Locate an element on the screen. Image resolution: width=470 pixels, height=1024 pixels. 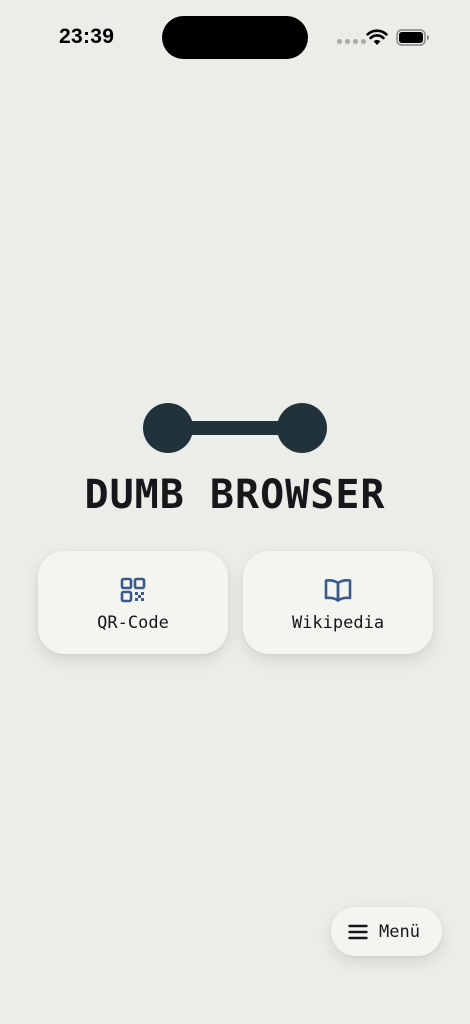
status-bar: 23:39 is located at coordinates (235, 38).